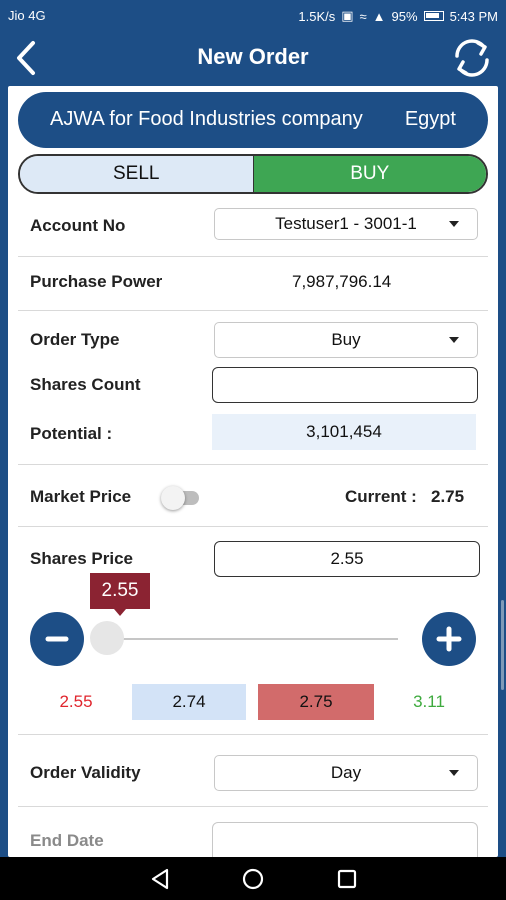 The height and width of the screenshot is (900, 506). What do you see at coordinates (345, 385) in the screenshot?
I see `shares-count-input` at bounding box center [345, 385].